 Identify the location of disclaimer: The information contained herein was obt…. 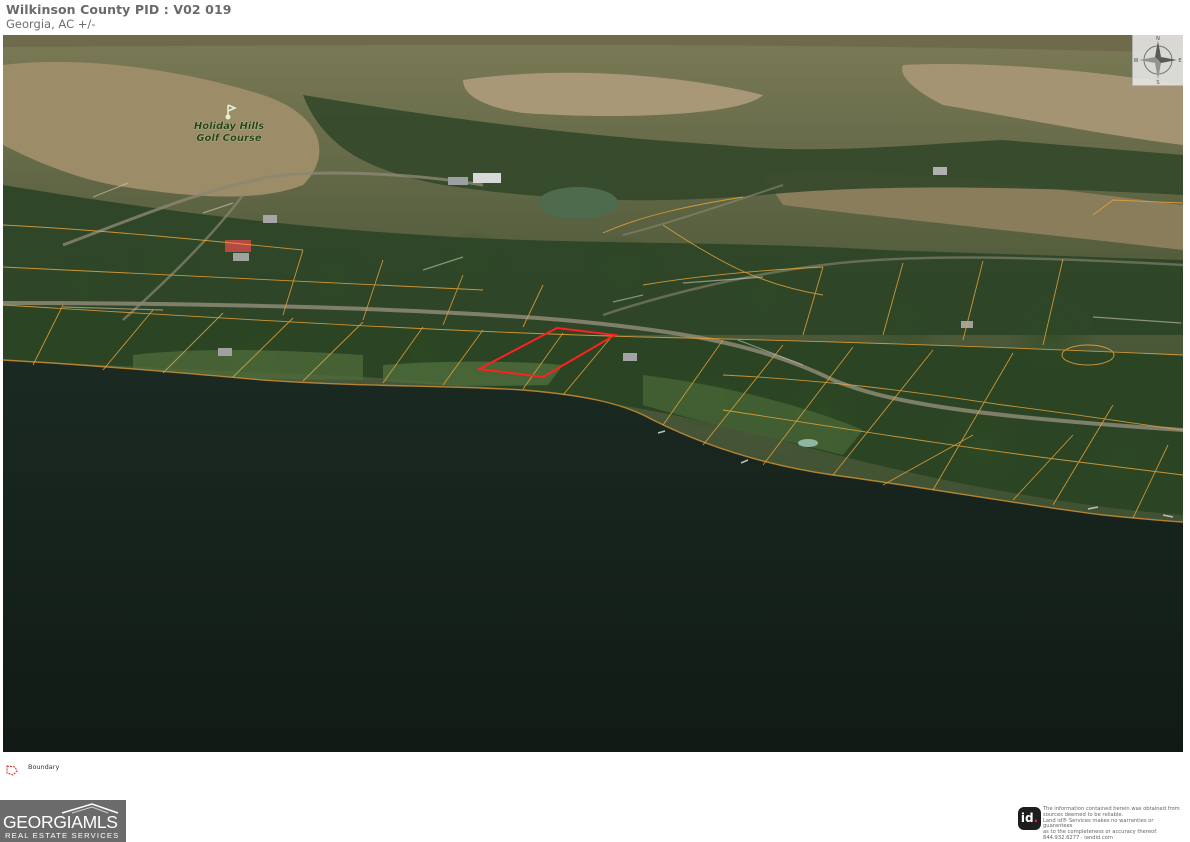
(1111, 823).